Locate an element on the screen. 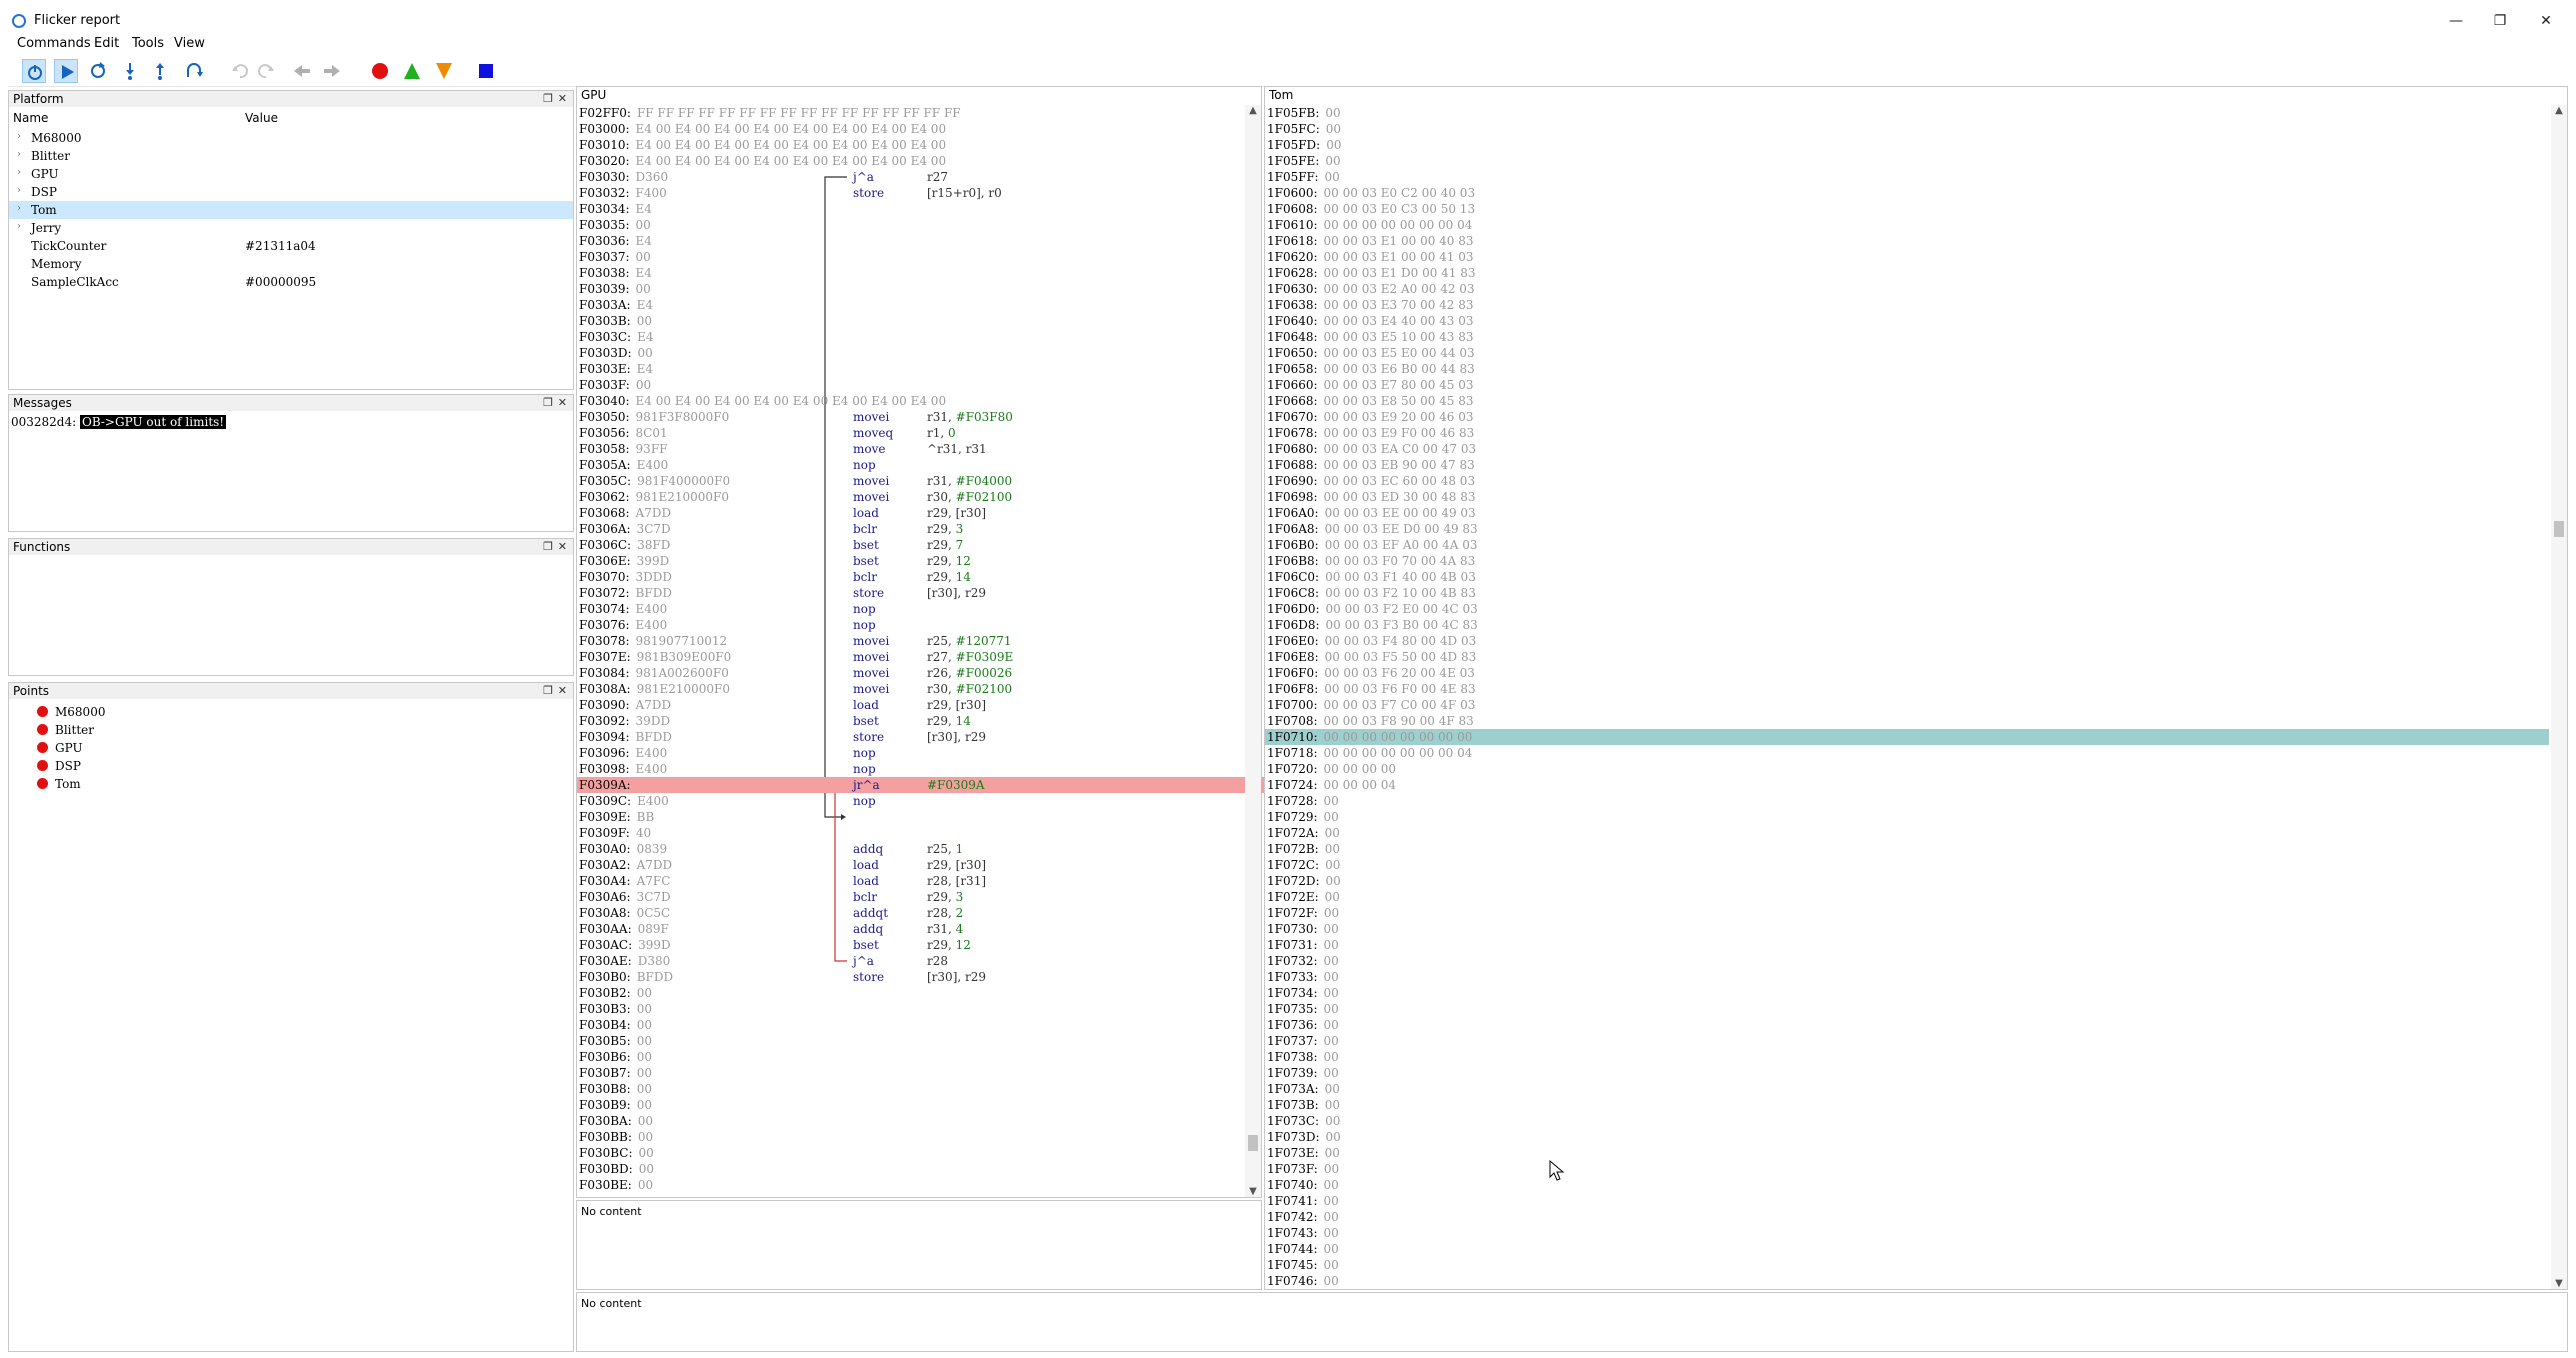 This screenshot has height=1358, width=2576. menu-edit: Edit is located at coordinates (106, 43).